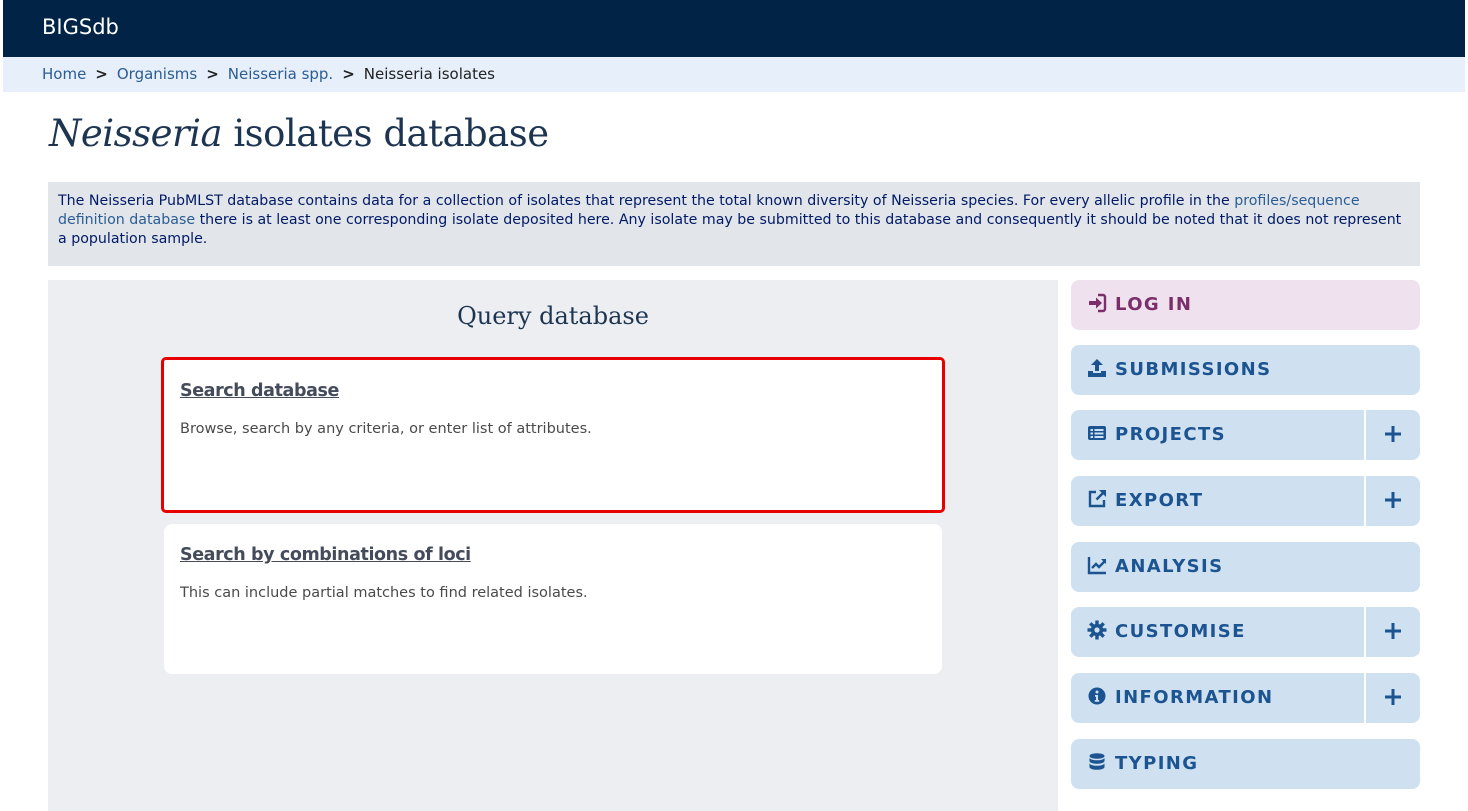  What do you see at coordinates (1097, 696) in the screenshot?
I see `info-circle-icon` at bounding box center [1097, 696].